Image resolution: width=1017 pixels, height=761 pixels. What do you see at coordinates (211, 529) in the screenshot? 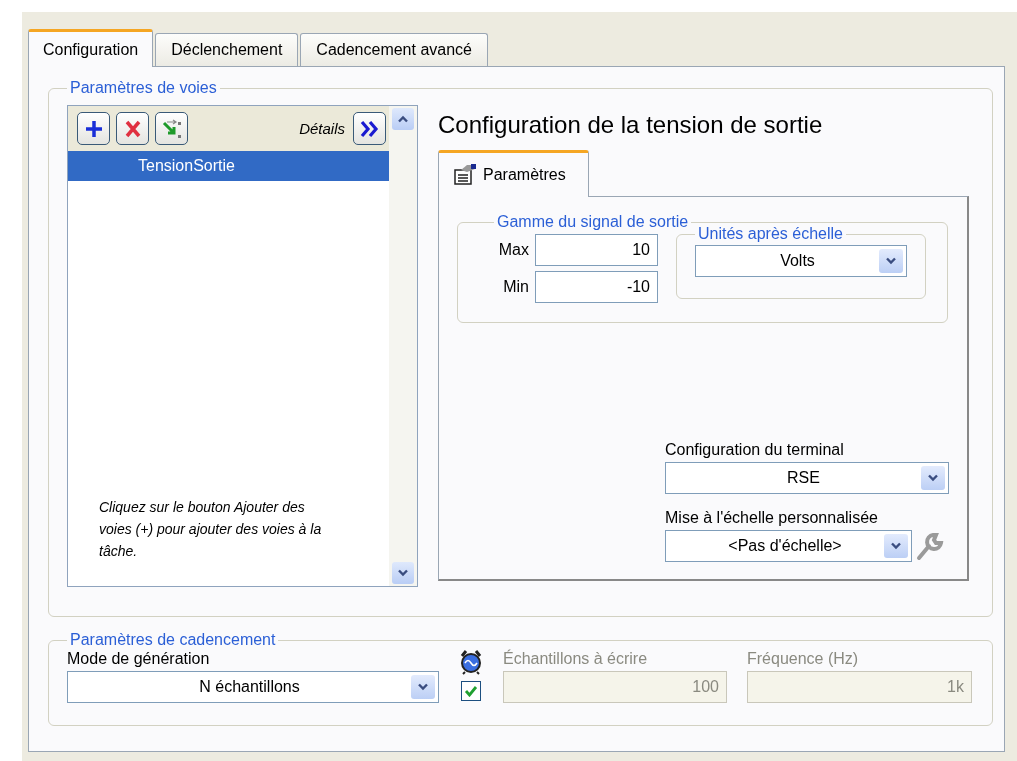
I see `hint-text: Cliquez sur le bouton Ajouter des voies (+) pour ajouter des voies à la tâche.` at bounding box center [211, 529].